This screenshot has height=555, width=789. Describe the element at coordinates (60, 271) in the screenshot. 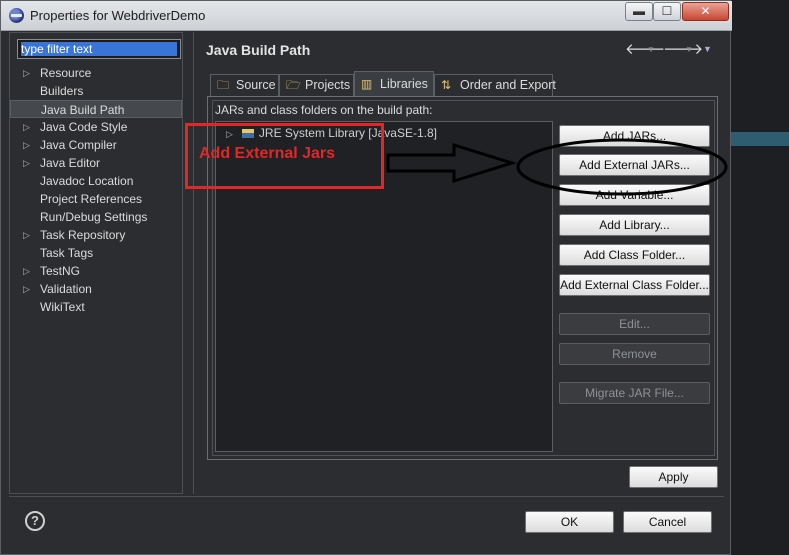

I see `sidebar-item-label: TestNG` at that location.